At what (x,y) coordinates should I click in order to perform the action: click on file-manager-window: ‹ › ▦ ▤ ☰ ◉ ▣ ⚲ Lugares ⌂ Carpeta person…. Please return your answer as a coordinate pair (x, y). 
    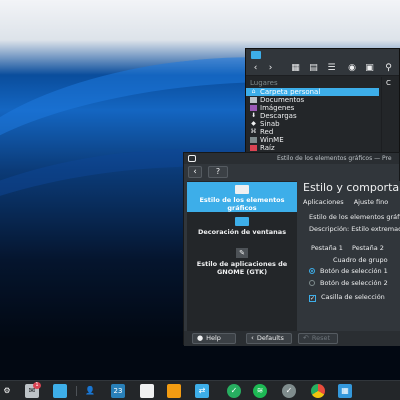
    Looking at the image, I should click on (322, 107).